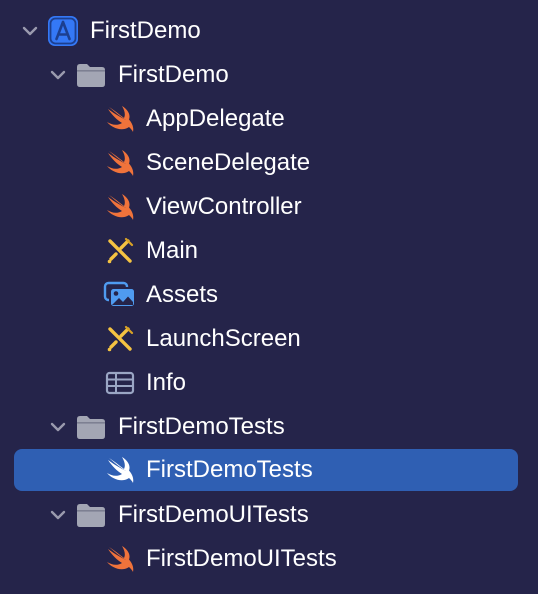  I want to click on tree-row-group: FirstDemoUITests, so click(269, 515).